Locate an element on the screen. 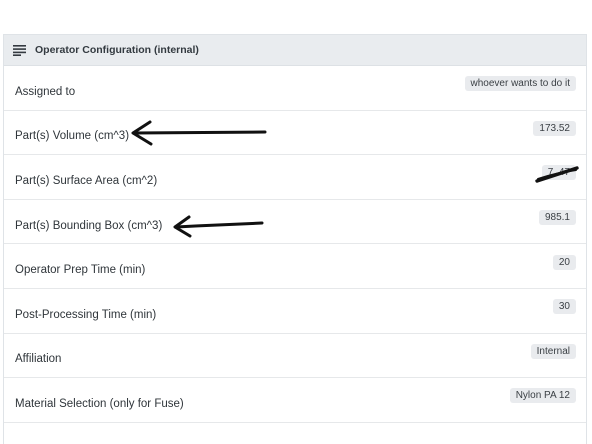 The image size is (592, 444). row-value-badge: 985.1 is located at coordinates (557, 218).